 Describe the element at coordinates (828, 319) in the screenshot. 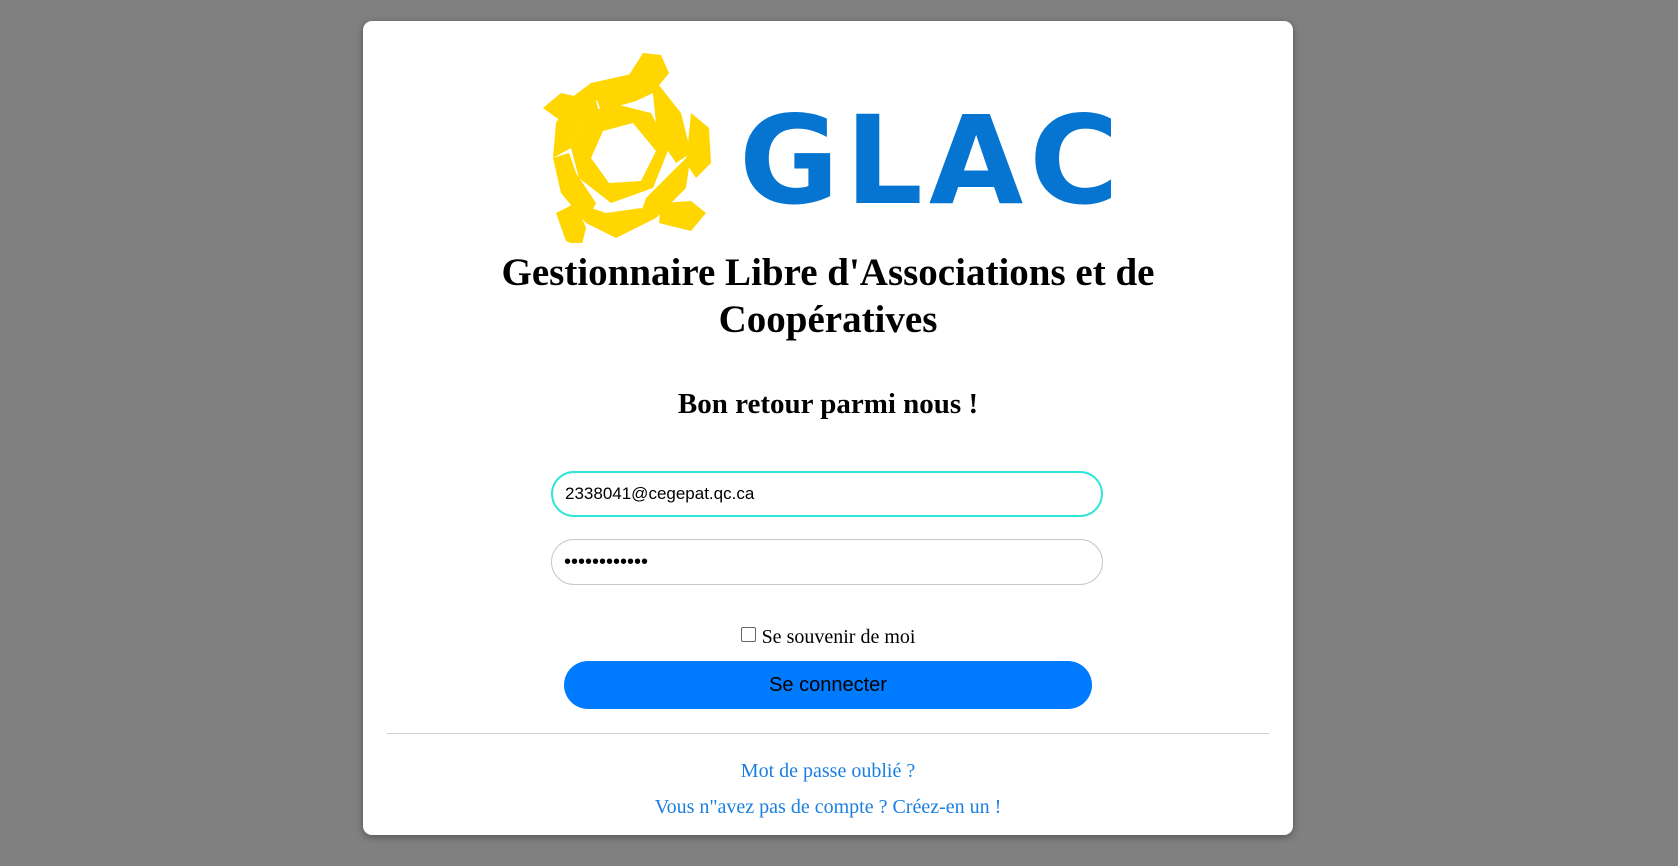

I see `title-line-2: Coopératives` at that location.